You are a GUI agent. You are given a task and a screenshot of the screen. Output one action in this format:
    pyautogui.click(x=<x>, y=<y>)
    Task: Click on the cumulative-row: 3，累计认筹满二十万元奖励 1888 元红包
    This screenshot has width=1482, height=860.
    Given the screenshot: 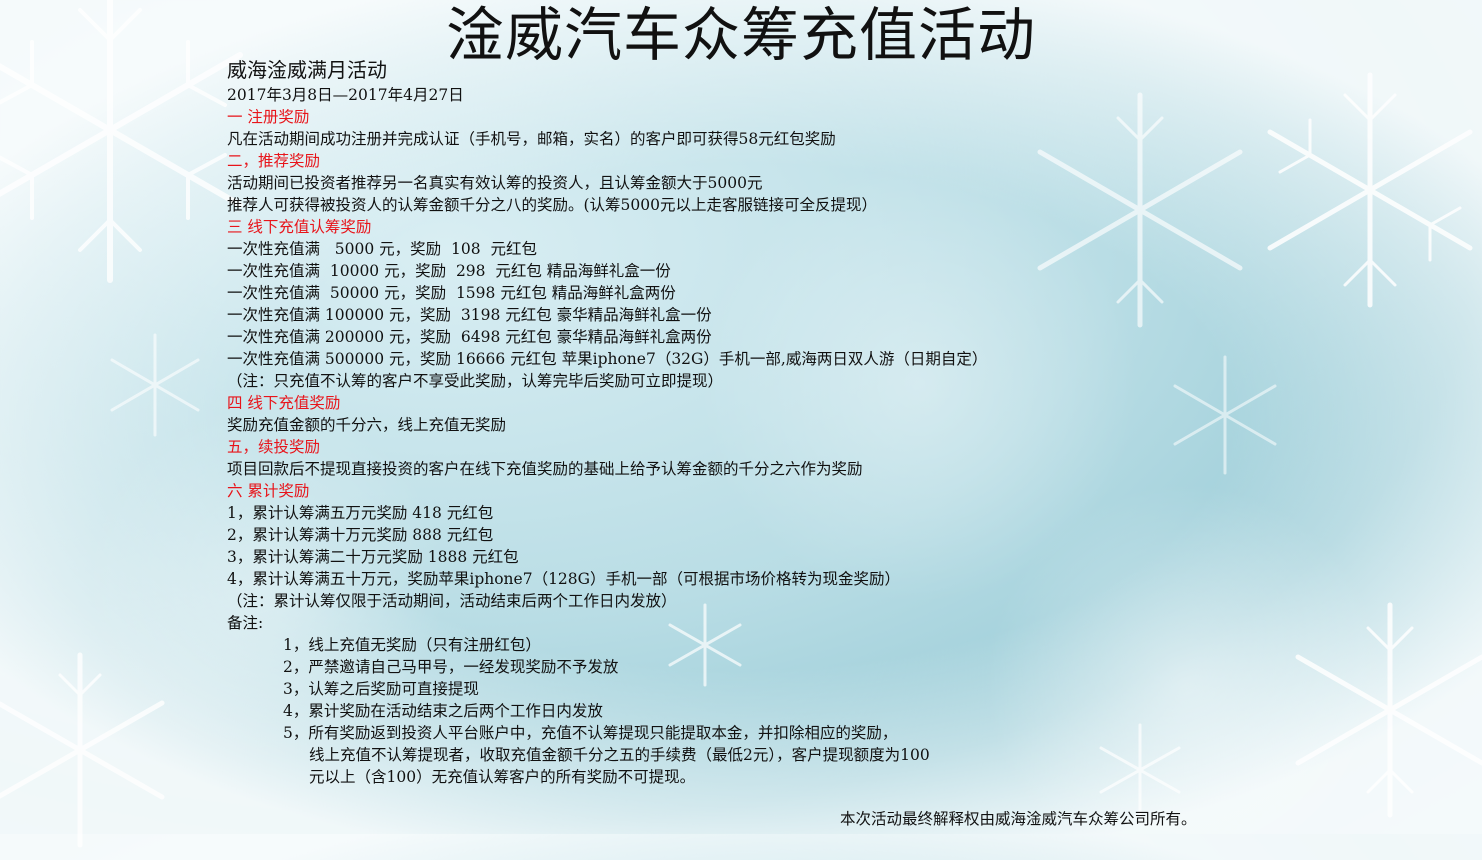 What is the action you would take?
    pyautogui.click(x=373, y=557)
    